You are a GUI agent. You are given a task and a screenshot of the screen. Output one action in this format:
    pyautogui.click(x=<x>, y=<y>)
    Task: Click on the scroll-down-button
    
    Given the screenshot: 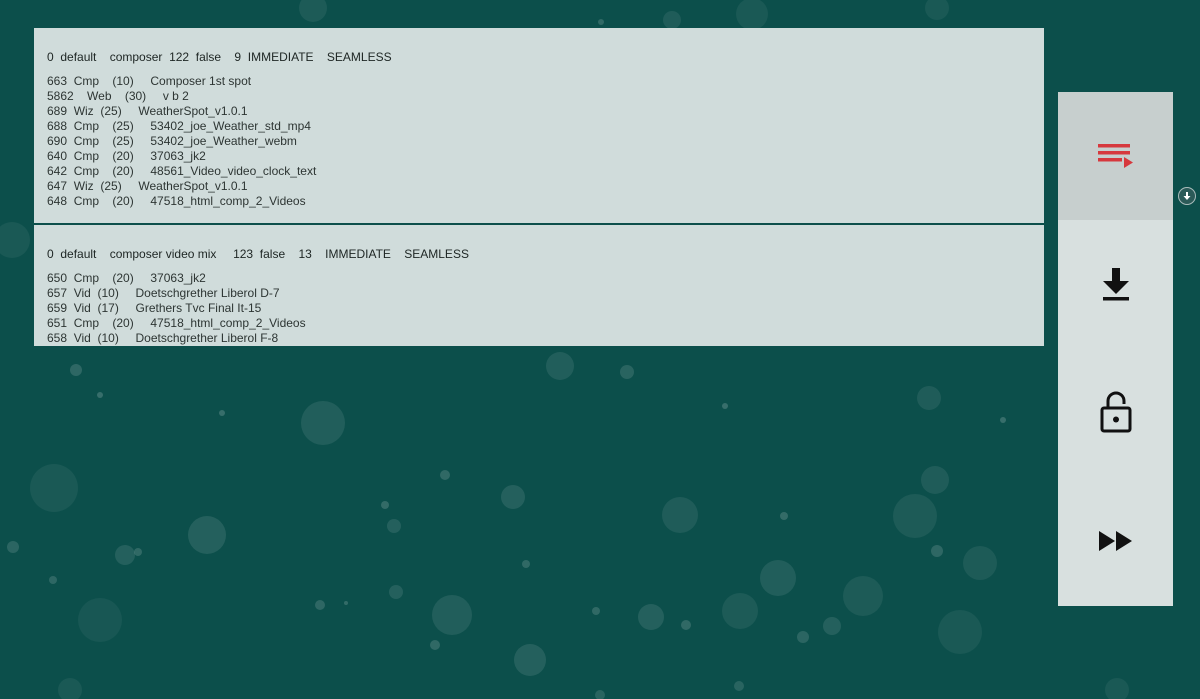 What is the action you would take?
    pyautogui.click(x=1187, y=196)
    